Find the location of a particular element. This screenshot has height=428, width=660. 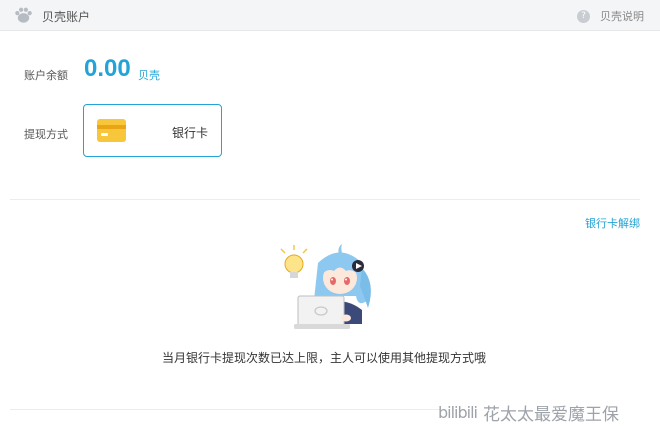

lightbulb-icon is located at coordinates (294, 261).